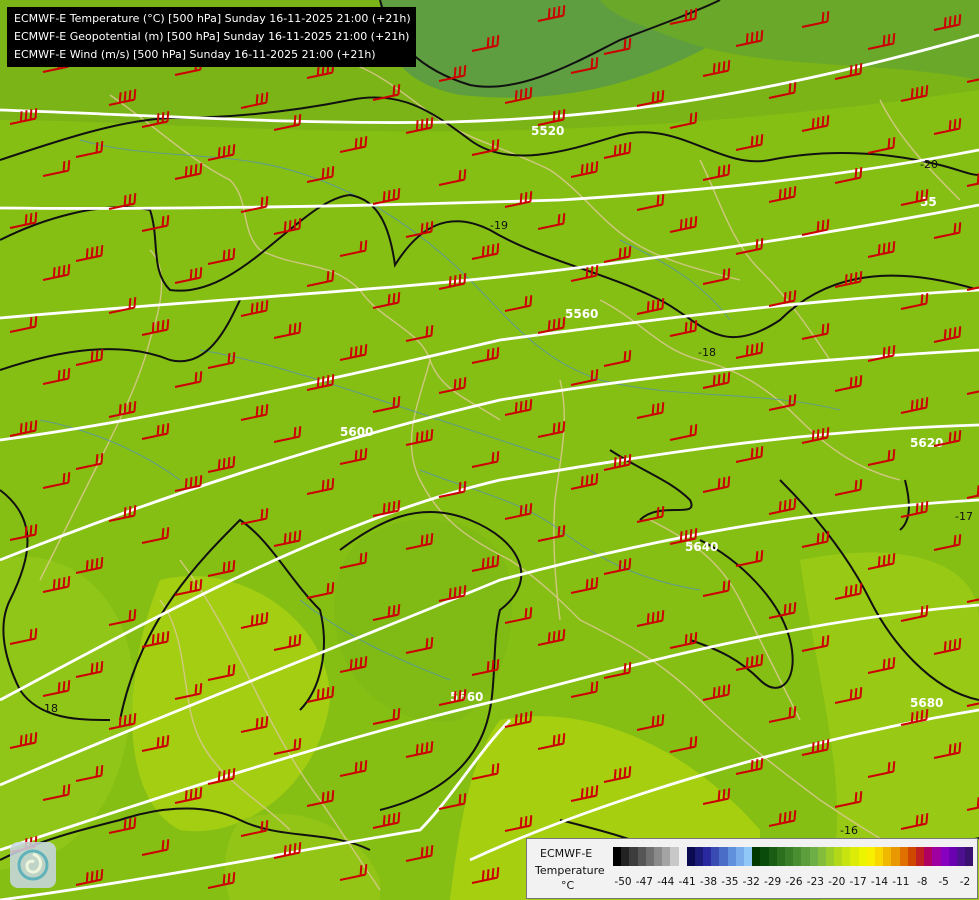 The width and height of the screenshot is (979, 900). Describe the element at coordinates (926, 443) in the screenshot. I see `geopotential-label-5620: 5620` at that location.